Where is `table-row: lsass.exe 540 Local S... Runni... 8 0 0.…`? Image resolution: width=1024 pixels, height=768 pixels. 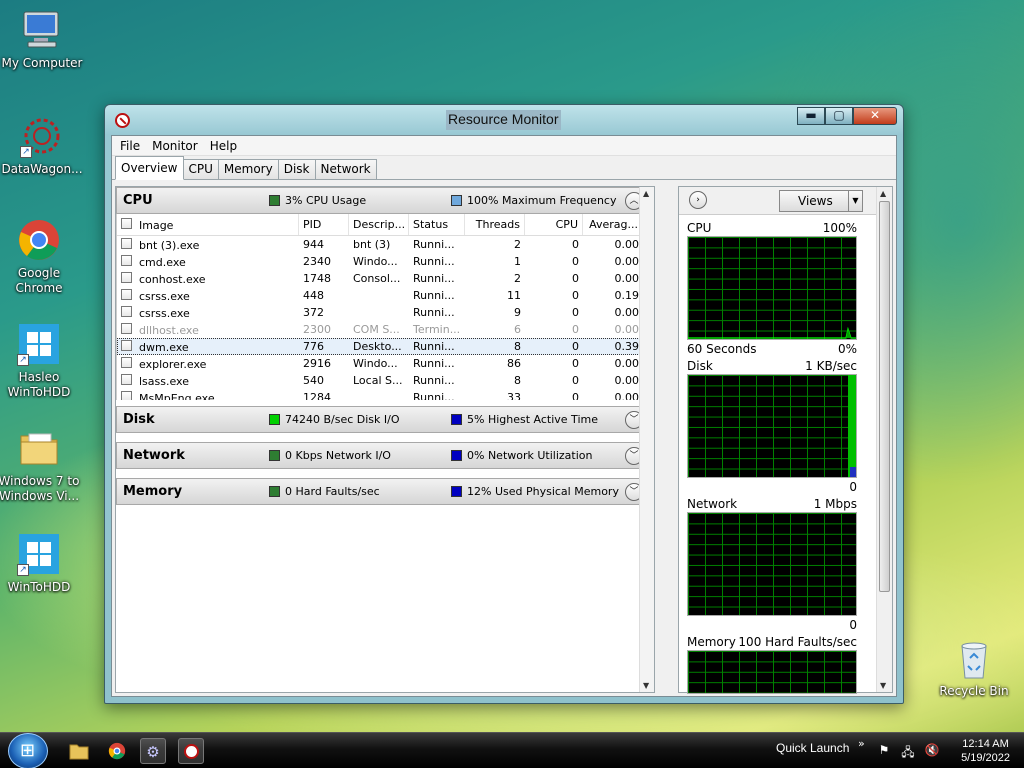 table-row: lsass.exe 540 Local S... Runni... 8 0 0.… is located at coordinates (385, 380).